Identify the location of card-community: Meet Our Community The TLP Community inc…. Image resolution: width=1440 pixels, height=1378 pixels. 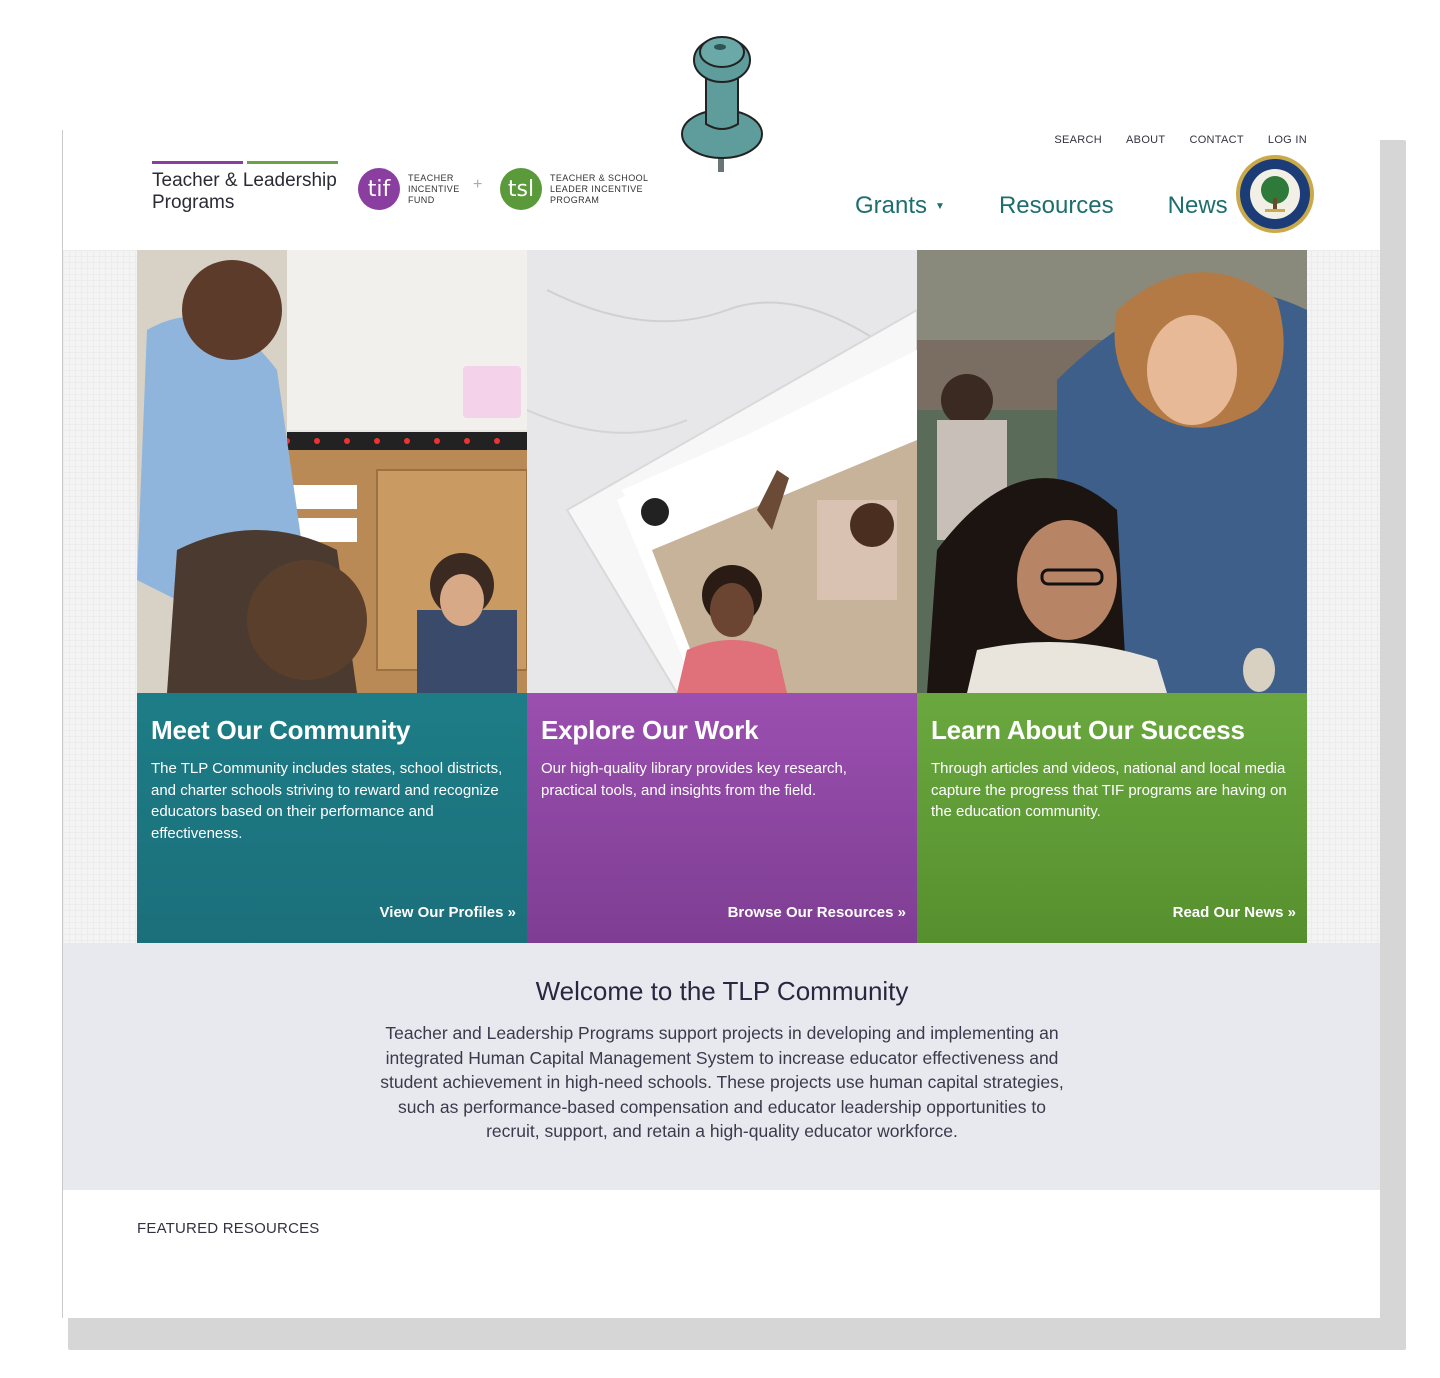
(332, 596).